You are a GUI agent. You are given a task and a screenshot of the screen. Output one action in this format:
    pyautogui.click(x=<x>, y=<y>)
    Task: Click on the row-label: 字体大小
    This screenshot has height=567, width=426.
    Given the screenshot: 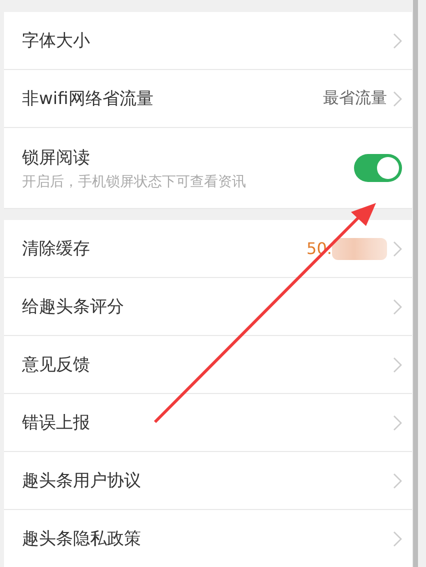 What is the action you would take?
    pyautogui.click(x=56, y=41)
    